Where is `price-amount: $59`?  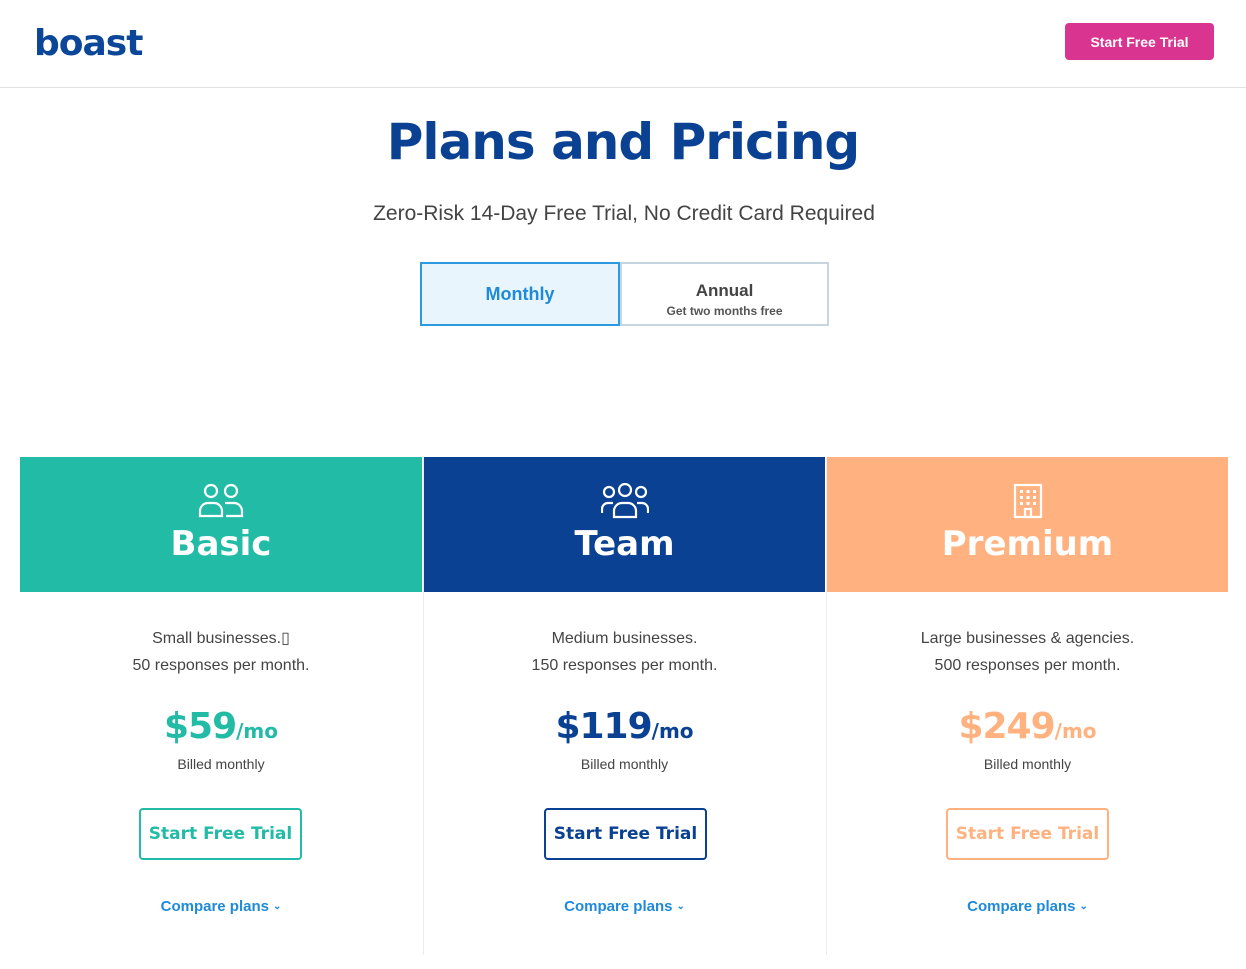 price-amount: $59 is located at coordinates (200, 726).